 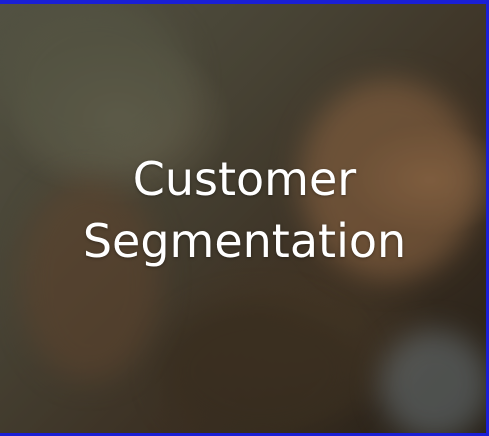 What do you see at coordinates (244, 2) in the screenshot?
I see `top-border-accent` at bounding box center [244, 2].